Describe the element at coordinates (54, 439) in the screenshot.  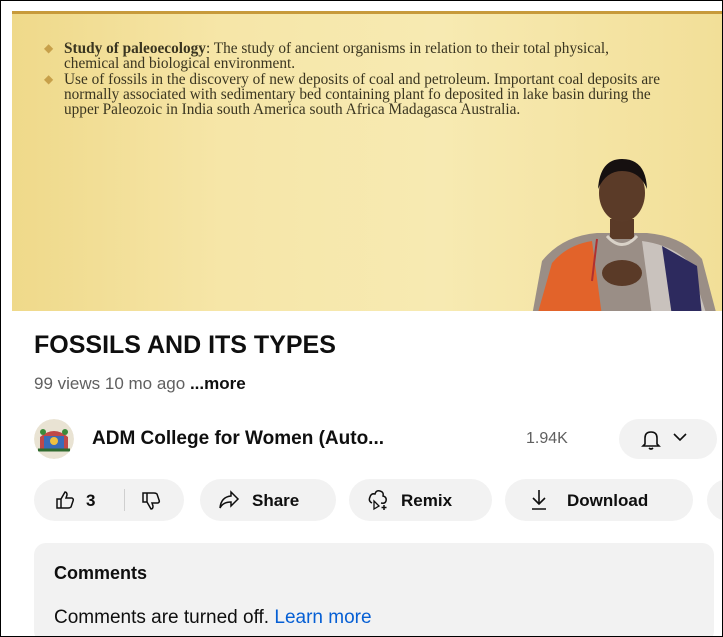
I see `channel-avatar` at that location.